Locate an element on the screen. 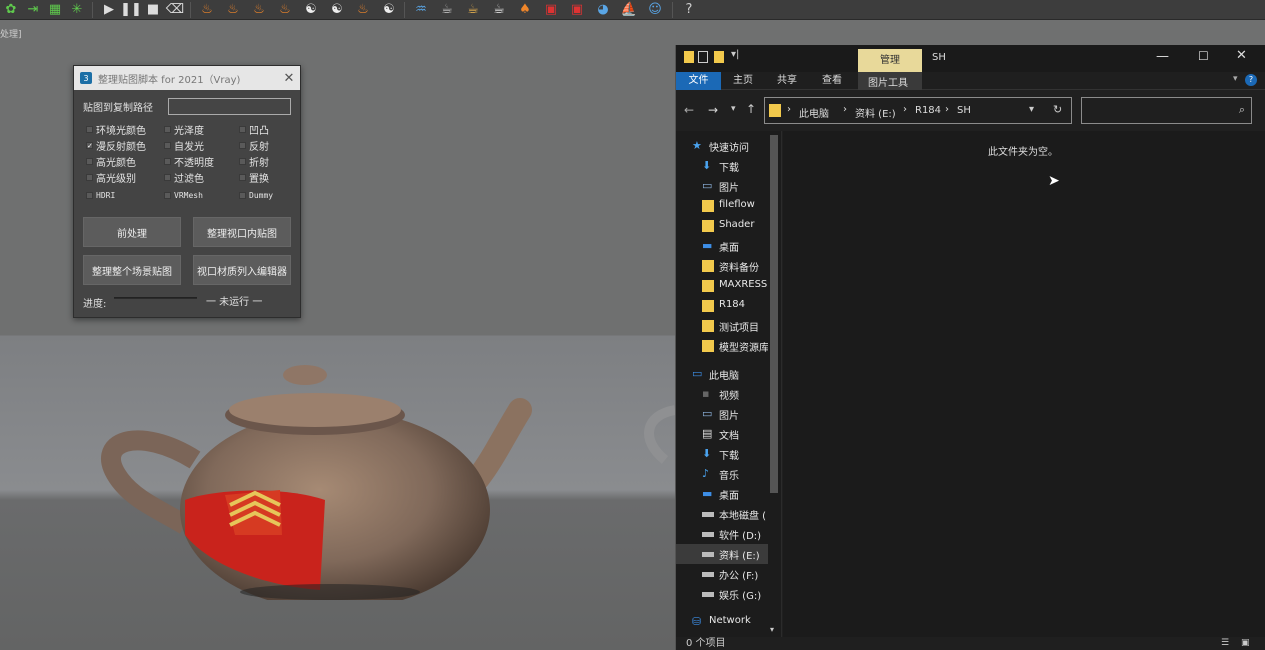 This screenshot has height=650, width=1265. checkbox-bump: 凹凸 is located at coordinates (254, 129).